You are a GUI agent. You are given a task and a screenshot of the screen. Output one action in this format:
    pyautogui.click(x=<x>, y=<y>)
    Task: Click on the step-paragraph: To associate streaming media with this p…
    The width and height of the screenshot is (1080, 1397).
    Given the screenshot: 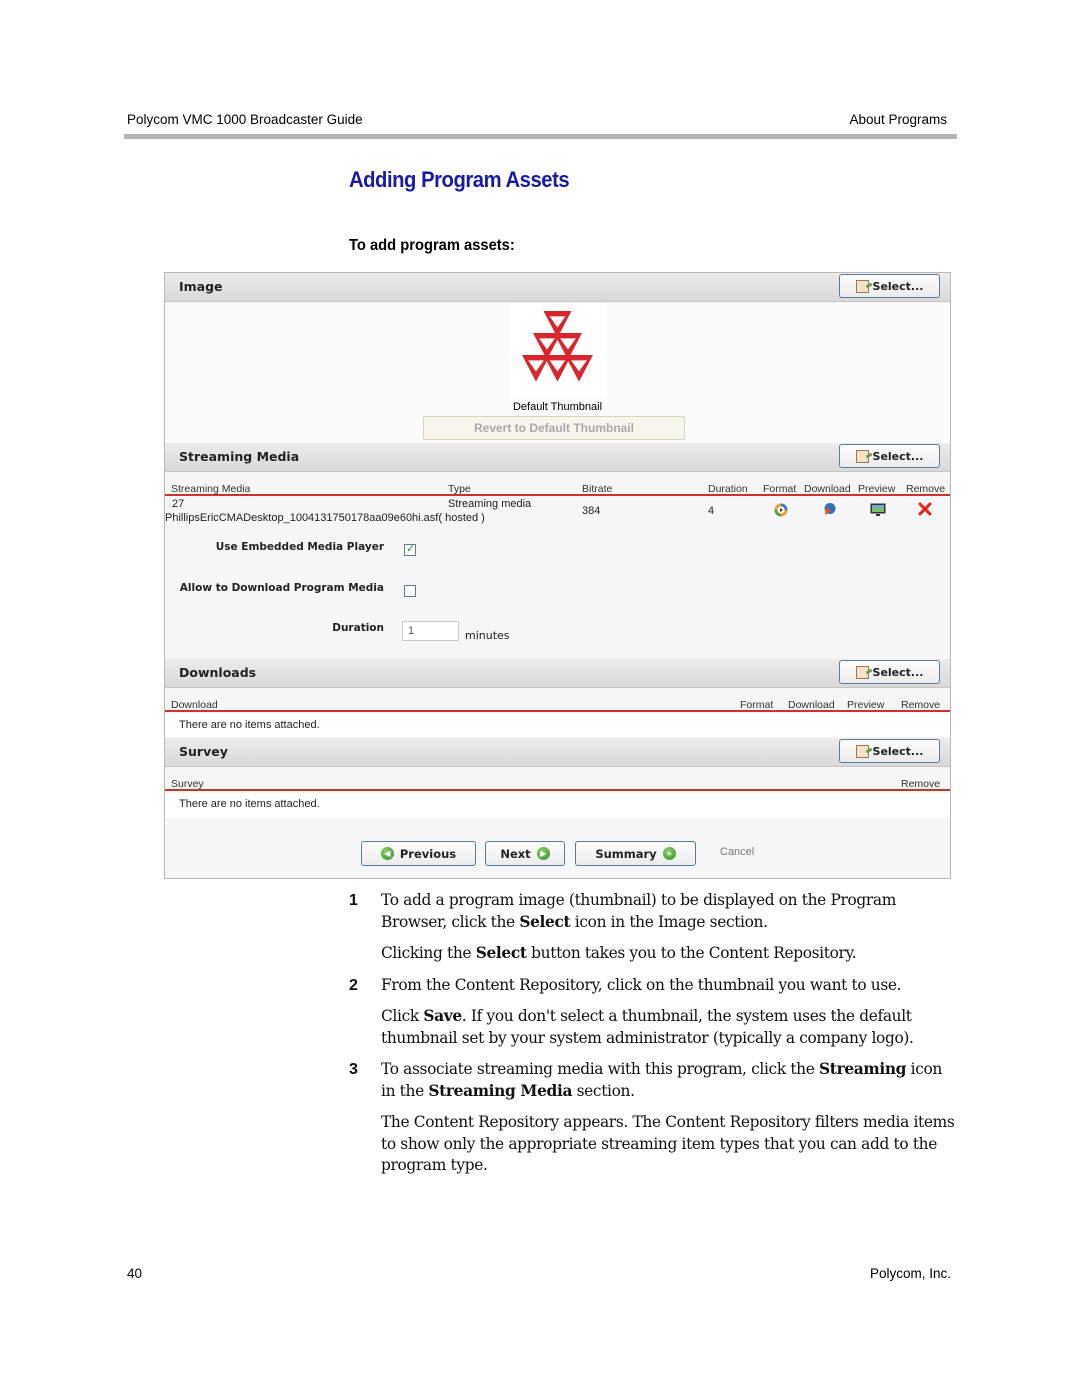 What is the action you would take?
    pyautogui.click(x=661, y=1080)
    